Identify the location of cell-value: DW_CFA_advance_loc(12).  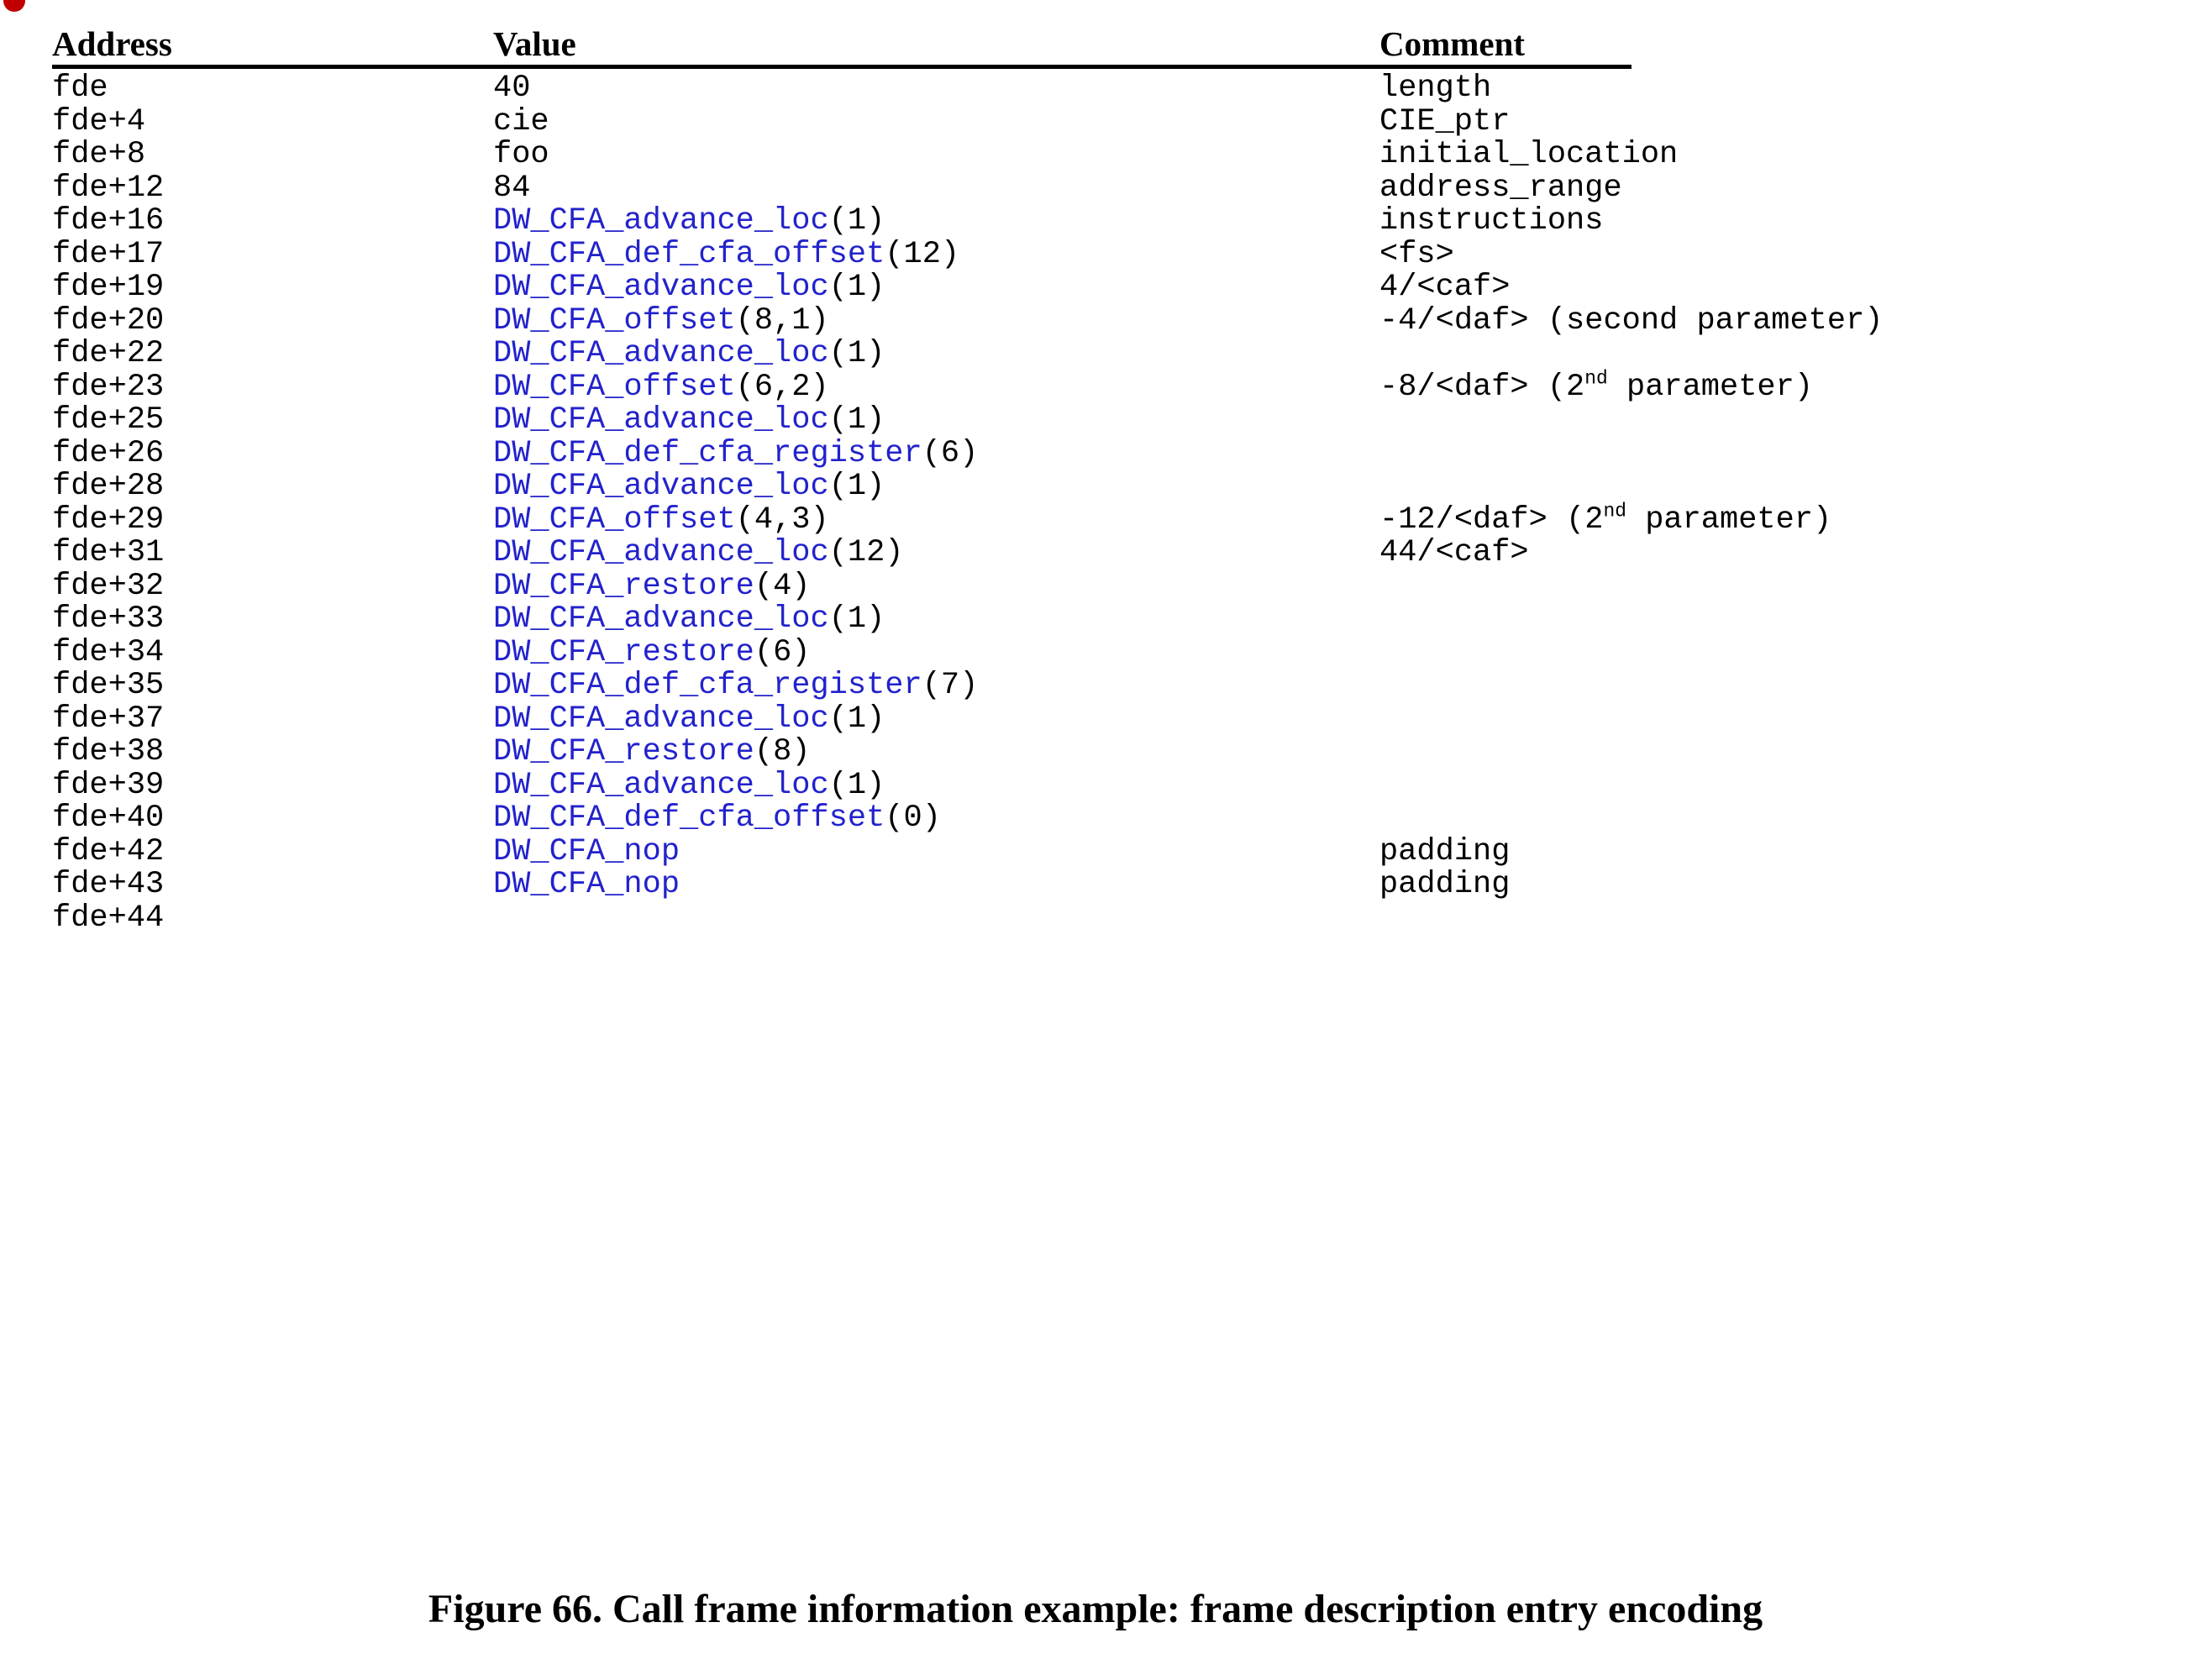
(936, 552).